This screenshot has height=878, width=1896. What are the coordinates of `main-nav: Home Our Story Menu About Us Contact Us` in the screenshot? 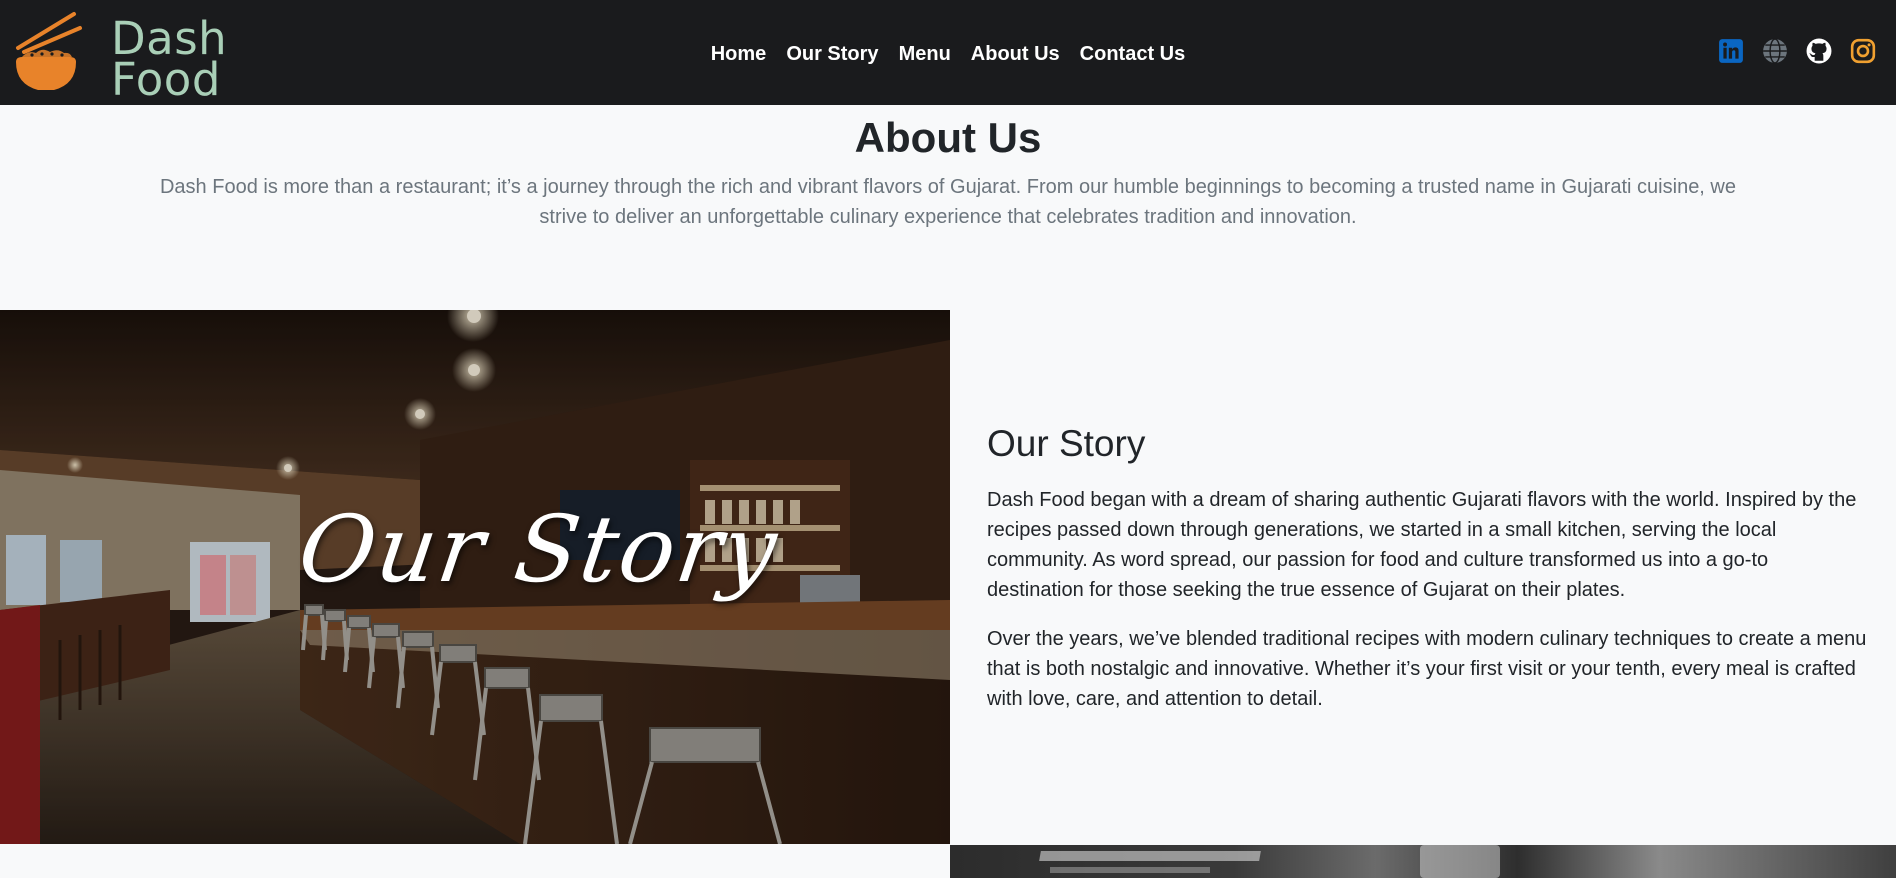 It's located at (948, 54).